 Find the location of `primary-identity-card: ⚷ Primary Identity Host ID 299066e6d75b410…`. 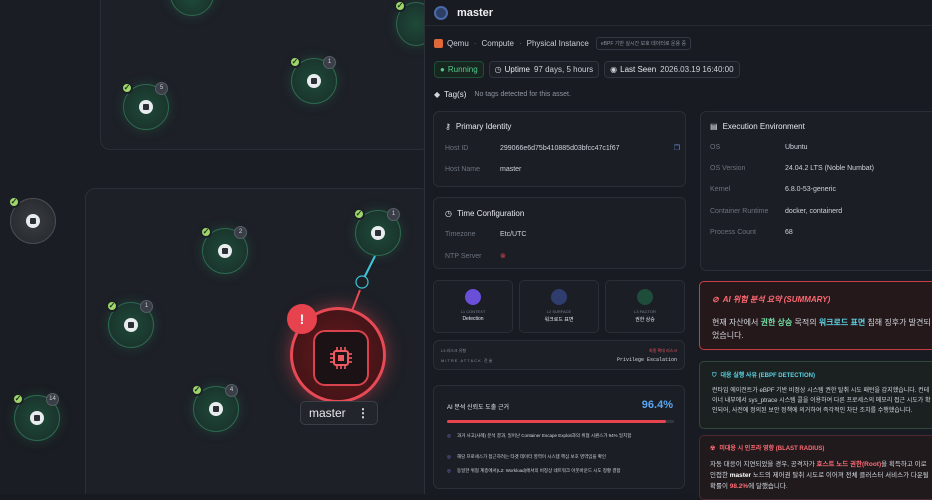

primary-identity-card: ⚷ Primary Identity Host ID 299066e6d75b410… is located at coordinates (559, 149).